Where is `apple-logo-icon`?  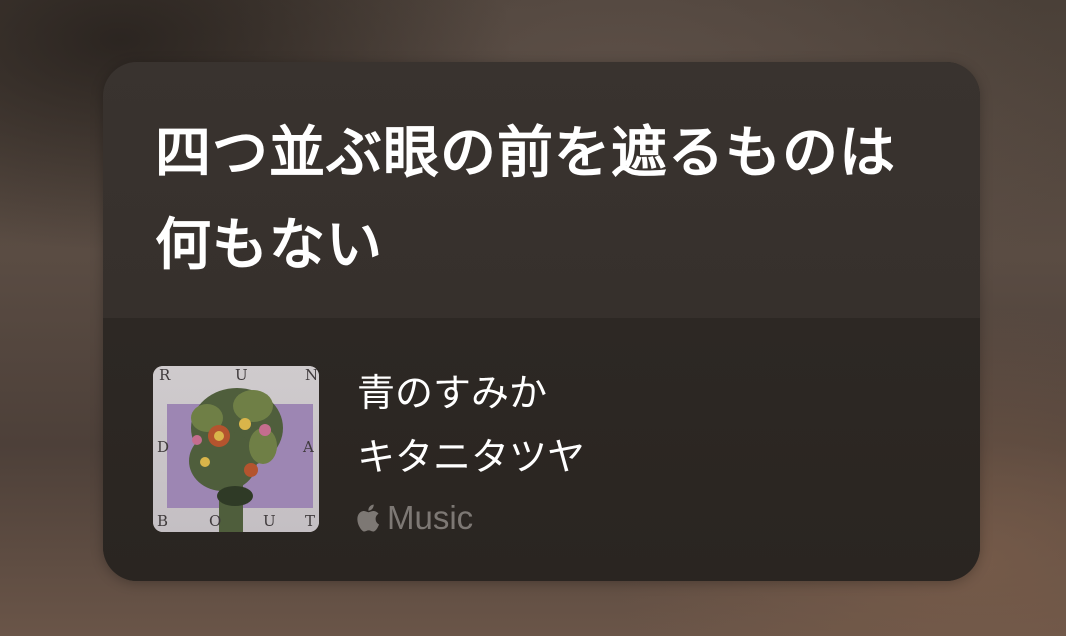 apple-logo-icon is located at coordinates (368, 518).